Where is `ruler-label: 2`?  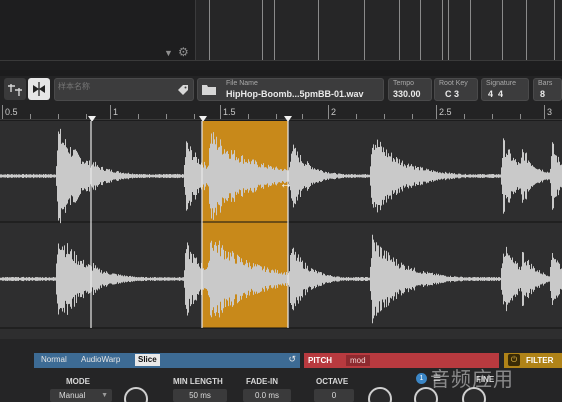 ruler-label: 2 is located at coordinates (334, 112).